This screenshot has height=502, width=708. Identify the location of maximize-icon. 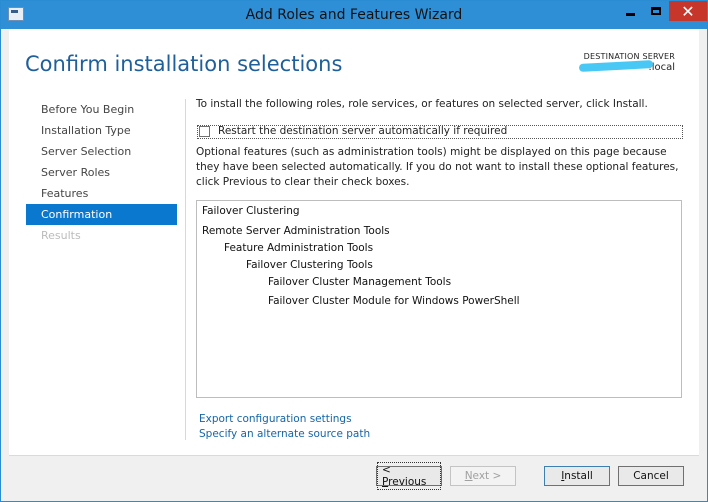
(656, 11).